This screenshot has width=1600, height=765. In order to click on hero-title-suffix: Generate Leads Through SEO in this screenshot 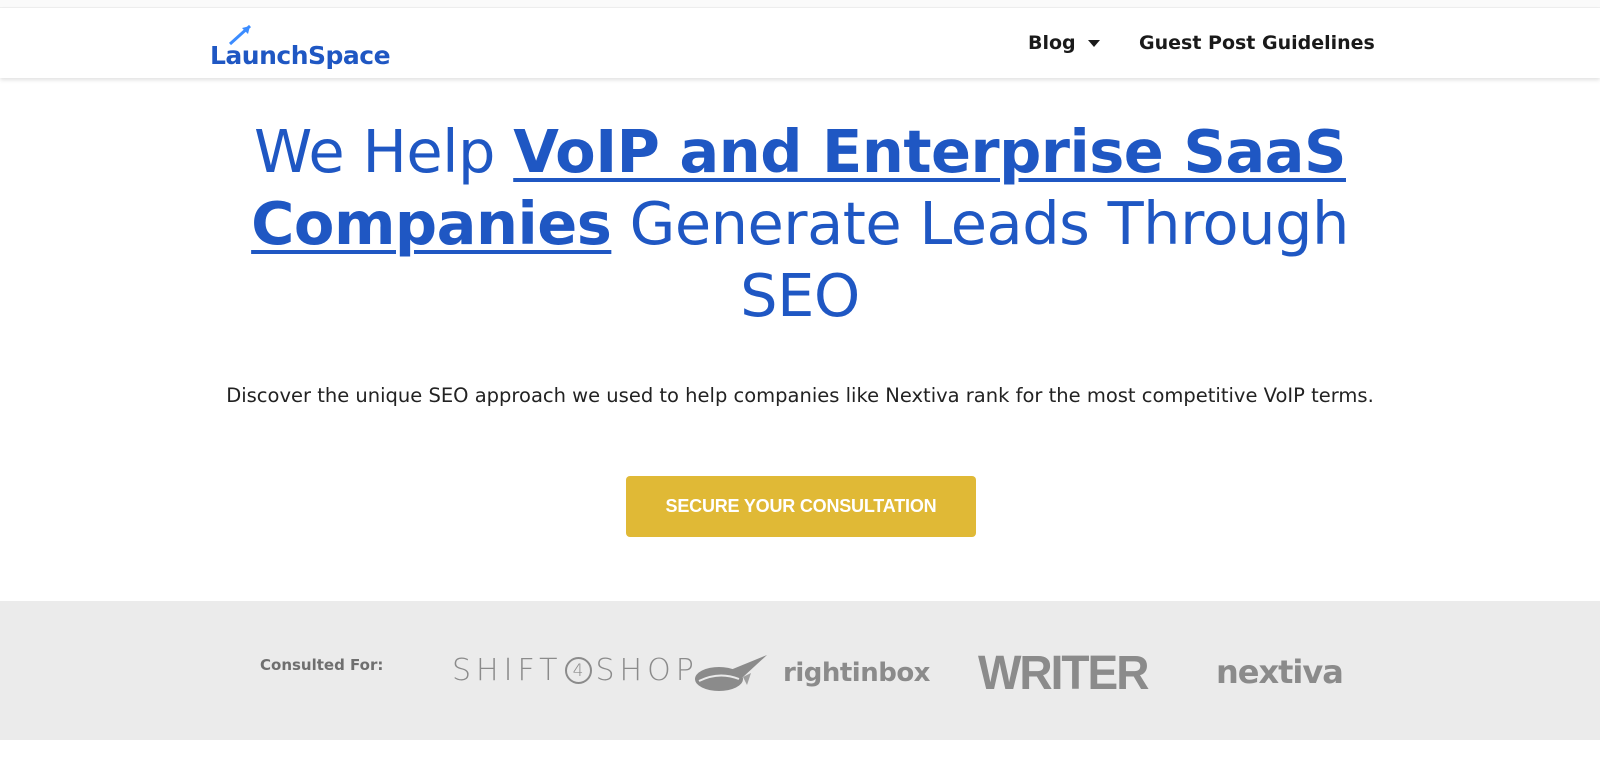, I will do `click(980, 259)`.